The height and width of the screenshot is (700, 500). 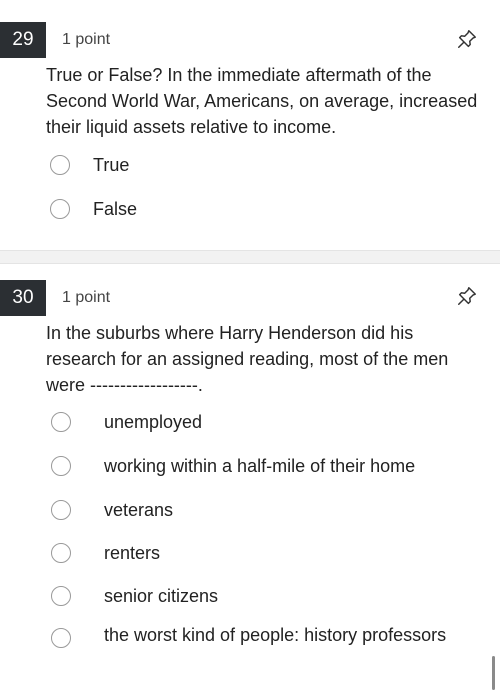 What do you see at coordinates (89, 165) in the screenshot?
I see `q29-option-true: True` at bounding box center [89, 165].